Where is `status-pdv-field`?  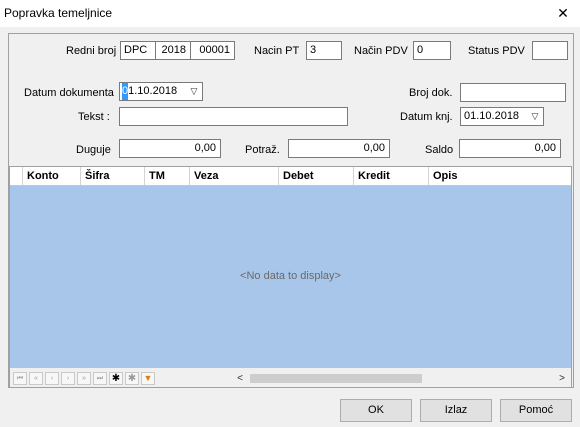
status-pdv-field is located at coordinates (550, 50).